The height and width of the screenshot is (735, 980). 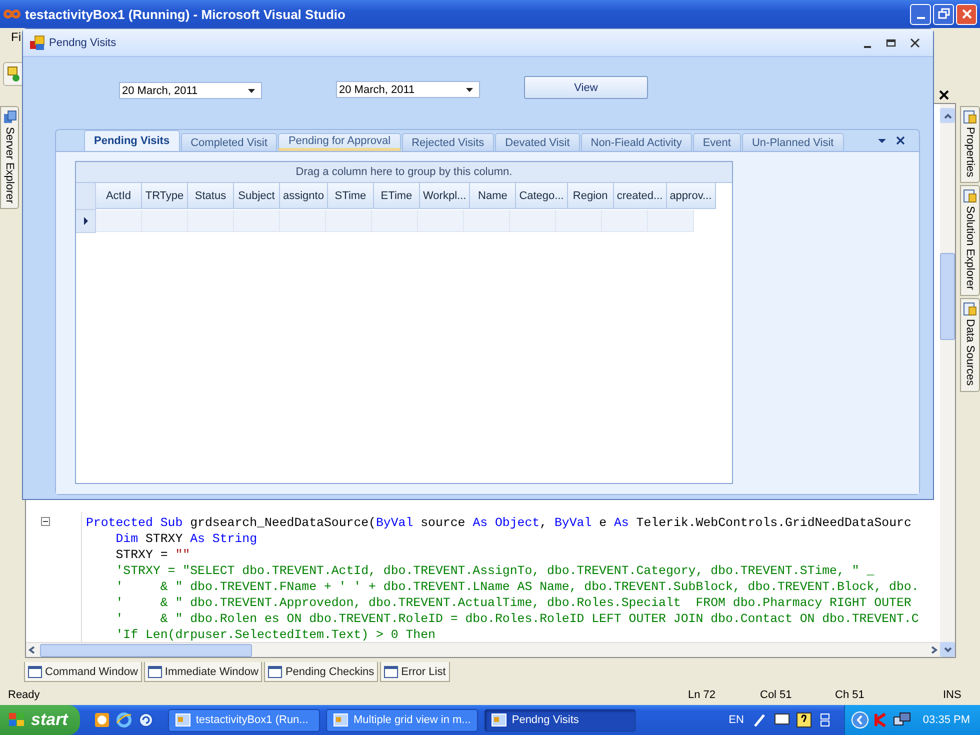 What do you see at coordinates (513, 603) in the screenshot?
I see `code-line: ' & " dbo.TREVENT.Approvedon, dbo.TREVENT.ActualTime, dbo.Roles.Specialt FROM dbo.Pharmacy RIGHT OUTER` at bounding box center [513, 603].